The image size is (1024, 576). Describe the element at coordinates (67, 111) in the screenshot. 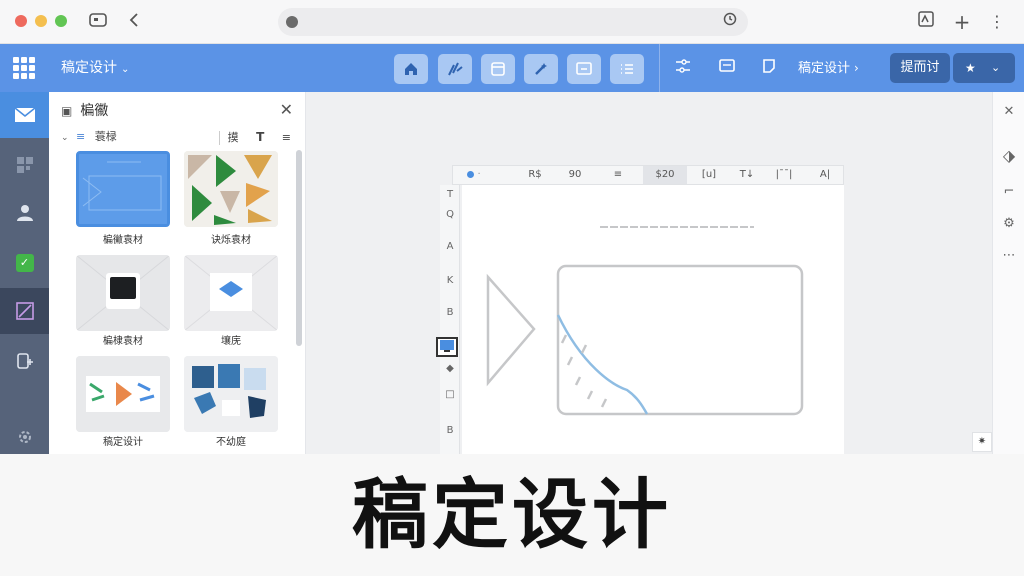

I see `panel-icon: ▣` at that location.